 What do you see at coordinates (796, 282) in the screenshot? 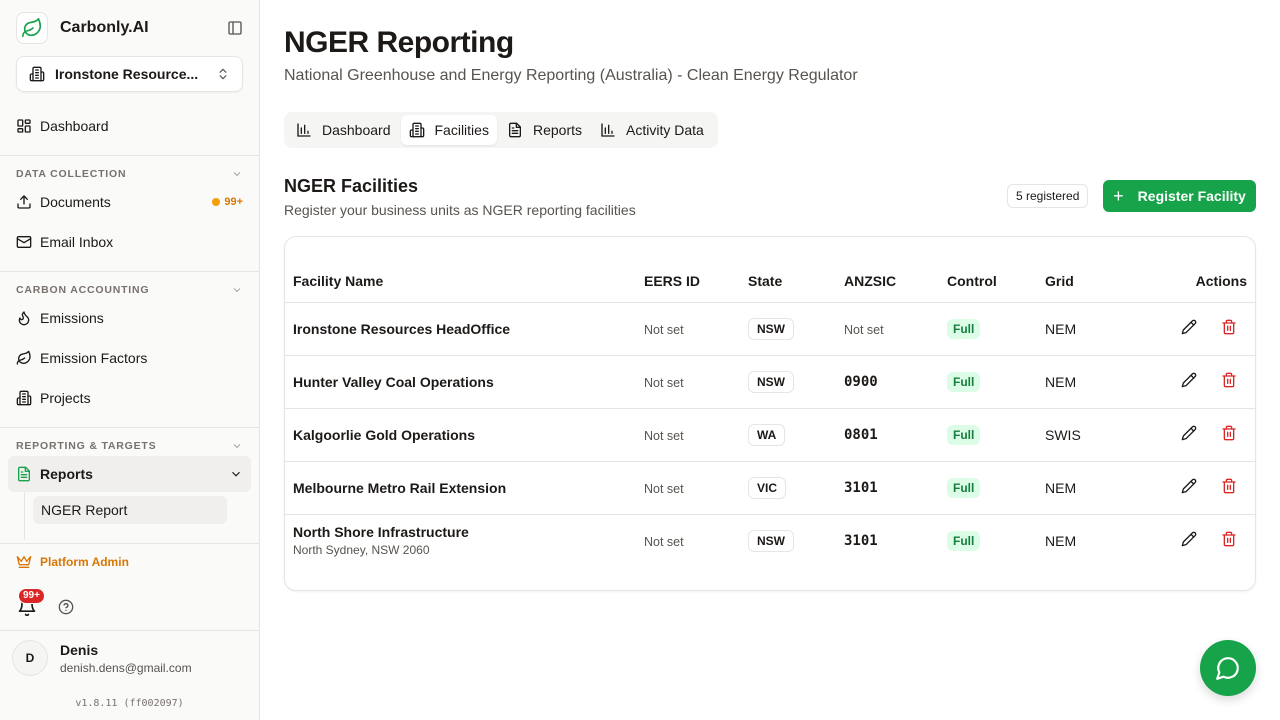
I see `column-header-state: State` at bounding box center [796, 282].